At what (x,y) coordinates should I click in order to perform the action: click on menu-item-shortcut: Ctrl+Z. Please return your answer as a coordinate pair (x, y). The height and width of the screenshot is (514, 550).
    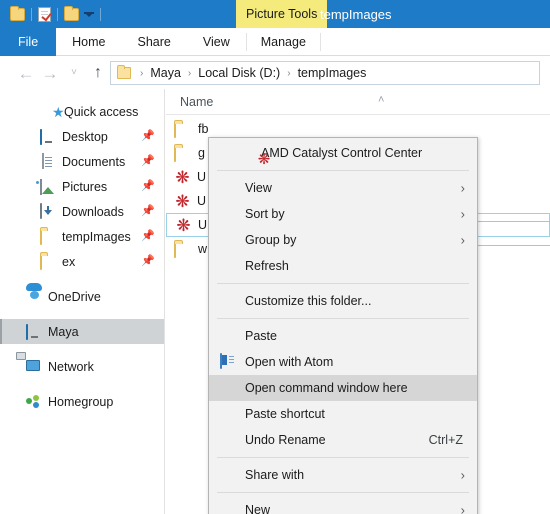
    Looking at the image, I should click on (445, 440).